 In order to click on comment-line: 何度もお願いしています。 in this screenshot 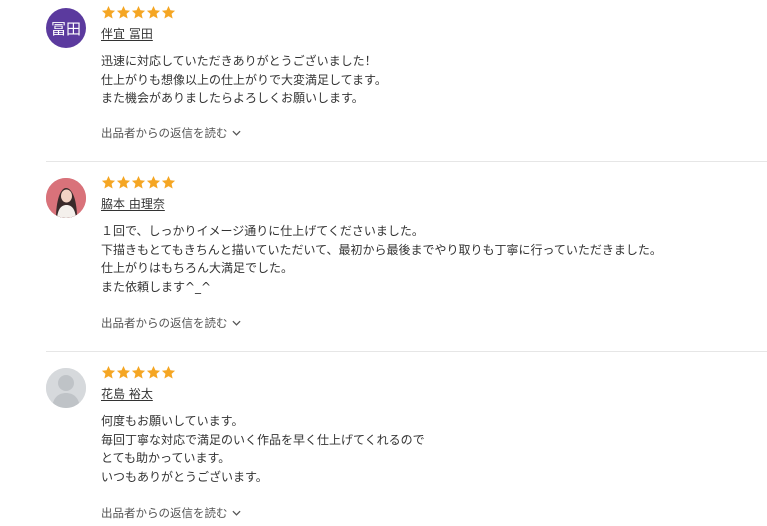, I will do `click(172, 421)`.